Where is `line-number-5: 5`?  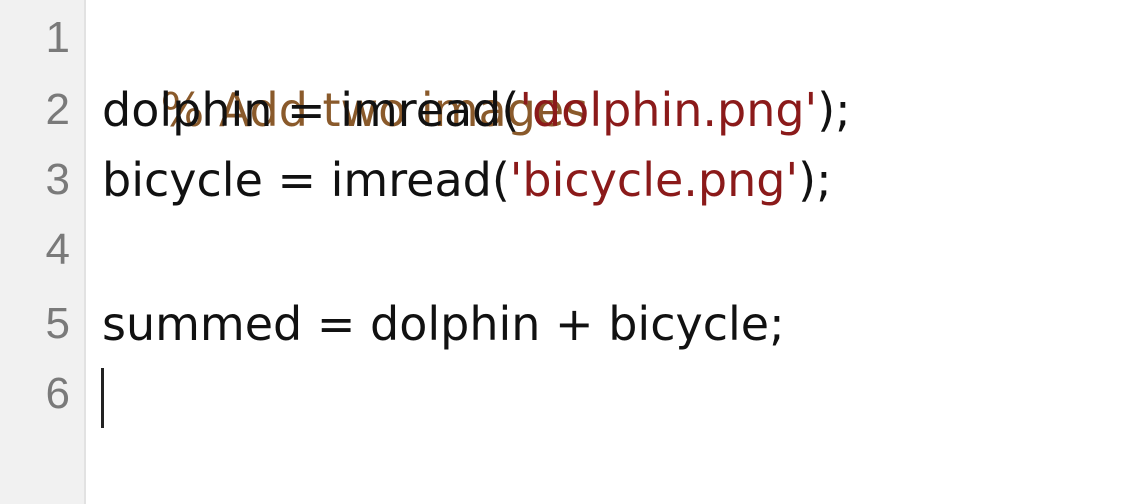 line-number-5: 5 is located at coordinates (57, 323).